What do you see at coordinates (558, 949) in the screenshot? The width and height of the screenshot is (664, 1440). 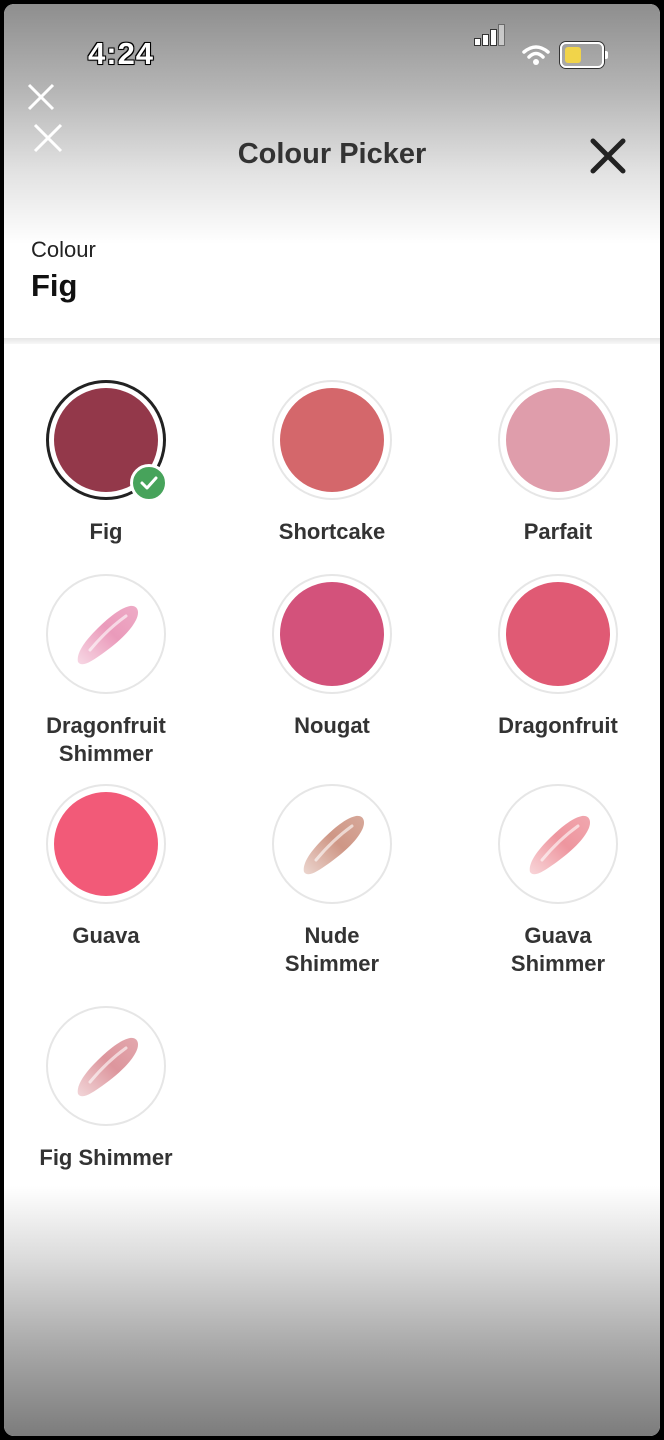 I see `swatch-label: Guava Shimmer` at bounding box center [558, 949].